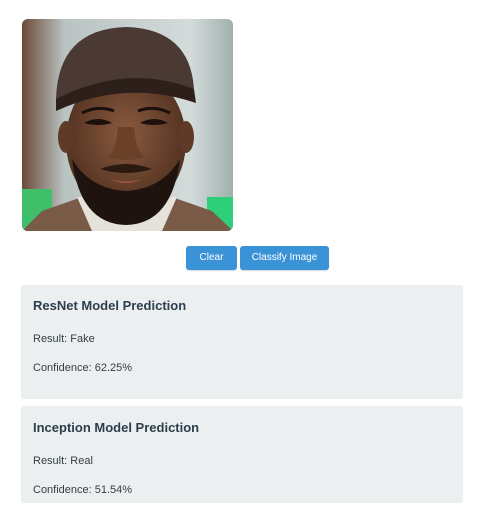  I want to click on inception-result: Result: Real, so click(63, 461).